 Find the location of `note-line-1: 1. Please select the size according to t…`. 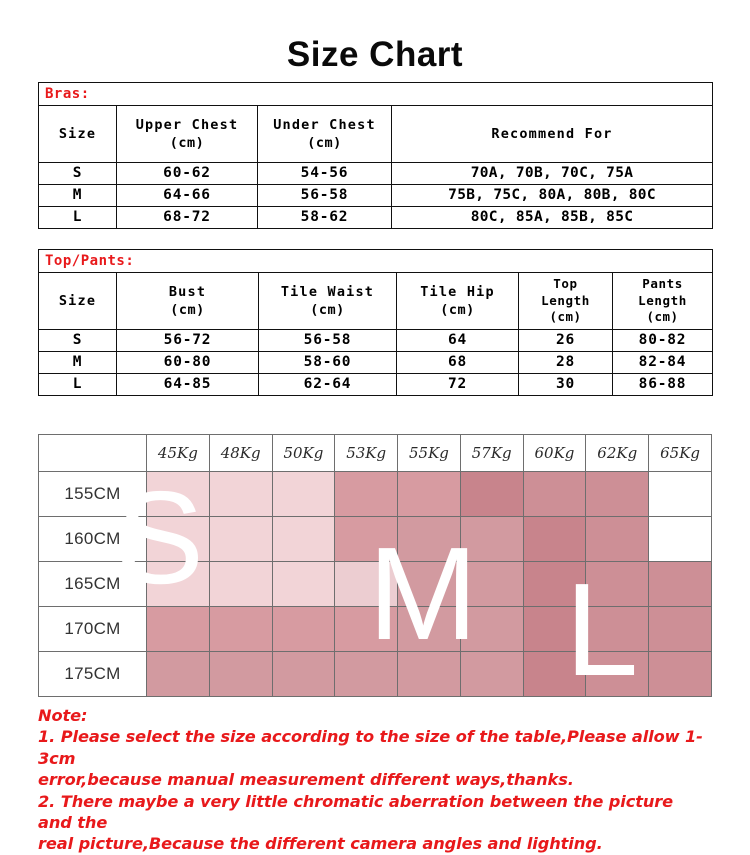

note-line-1: 1. Please select the size according to t… is located at coordinates (370, 747).